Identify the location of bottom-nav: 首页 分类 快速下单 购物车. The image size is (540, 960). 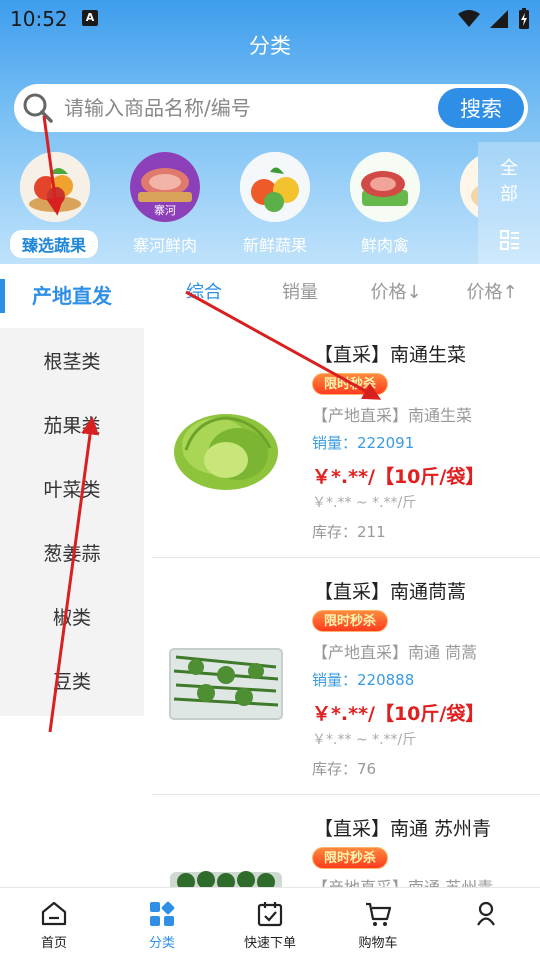
(270, 923).